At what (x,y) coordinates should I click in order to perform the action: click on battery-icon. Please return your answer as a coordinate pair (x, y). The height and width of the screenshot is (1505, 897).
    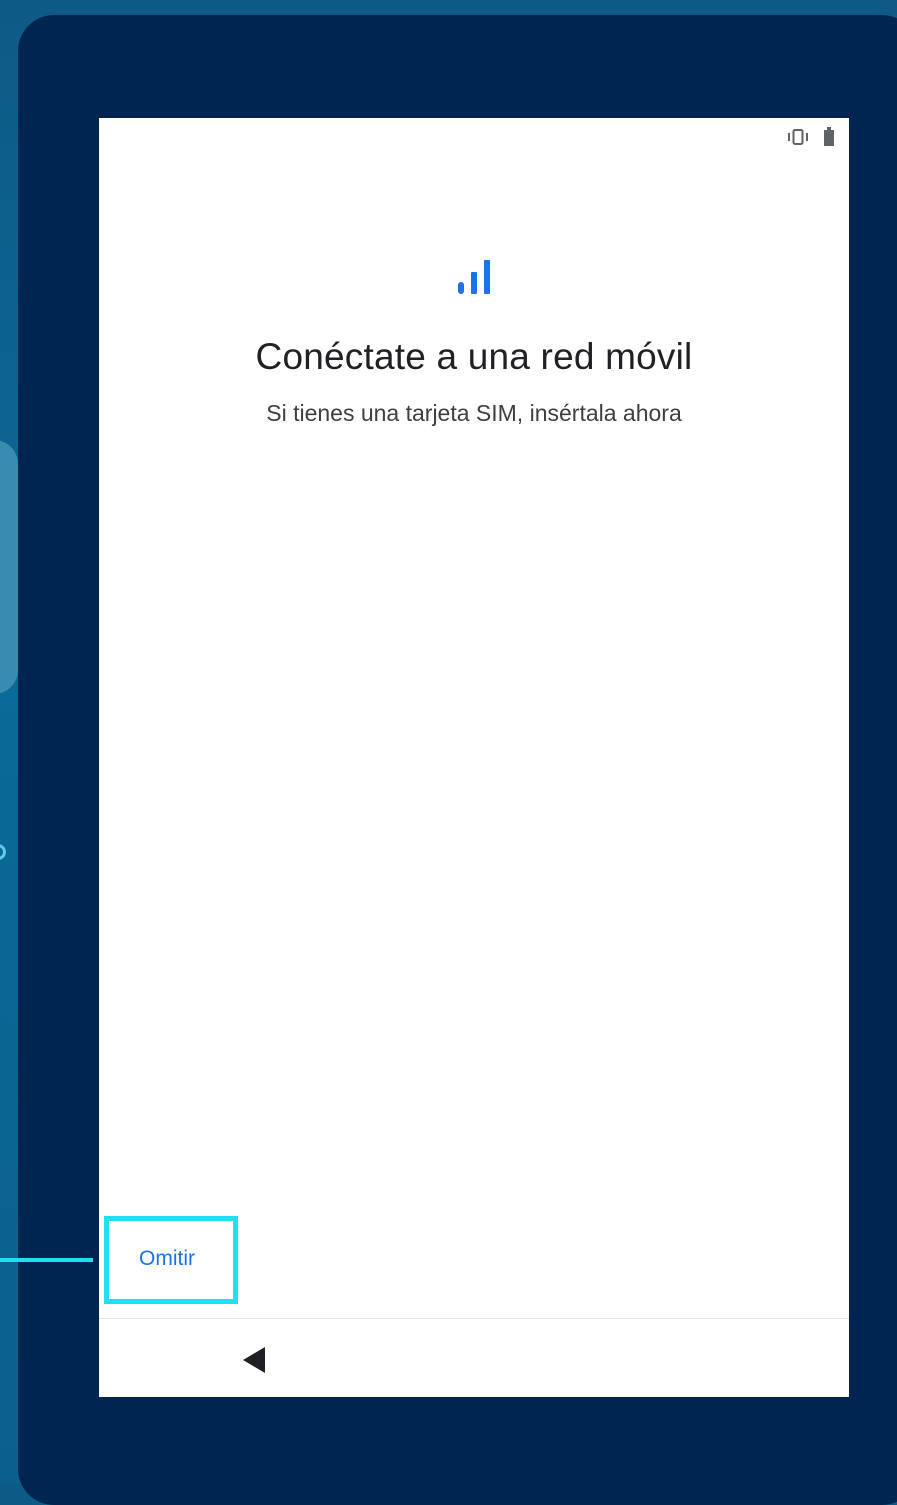
    Looking at the image, I should click on (829, 137).